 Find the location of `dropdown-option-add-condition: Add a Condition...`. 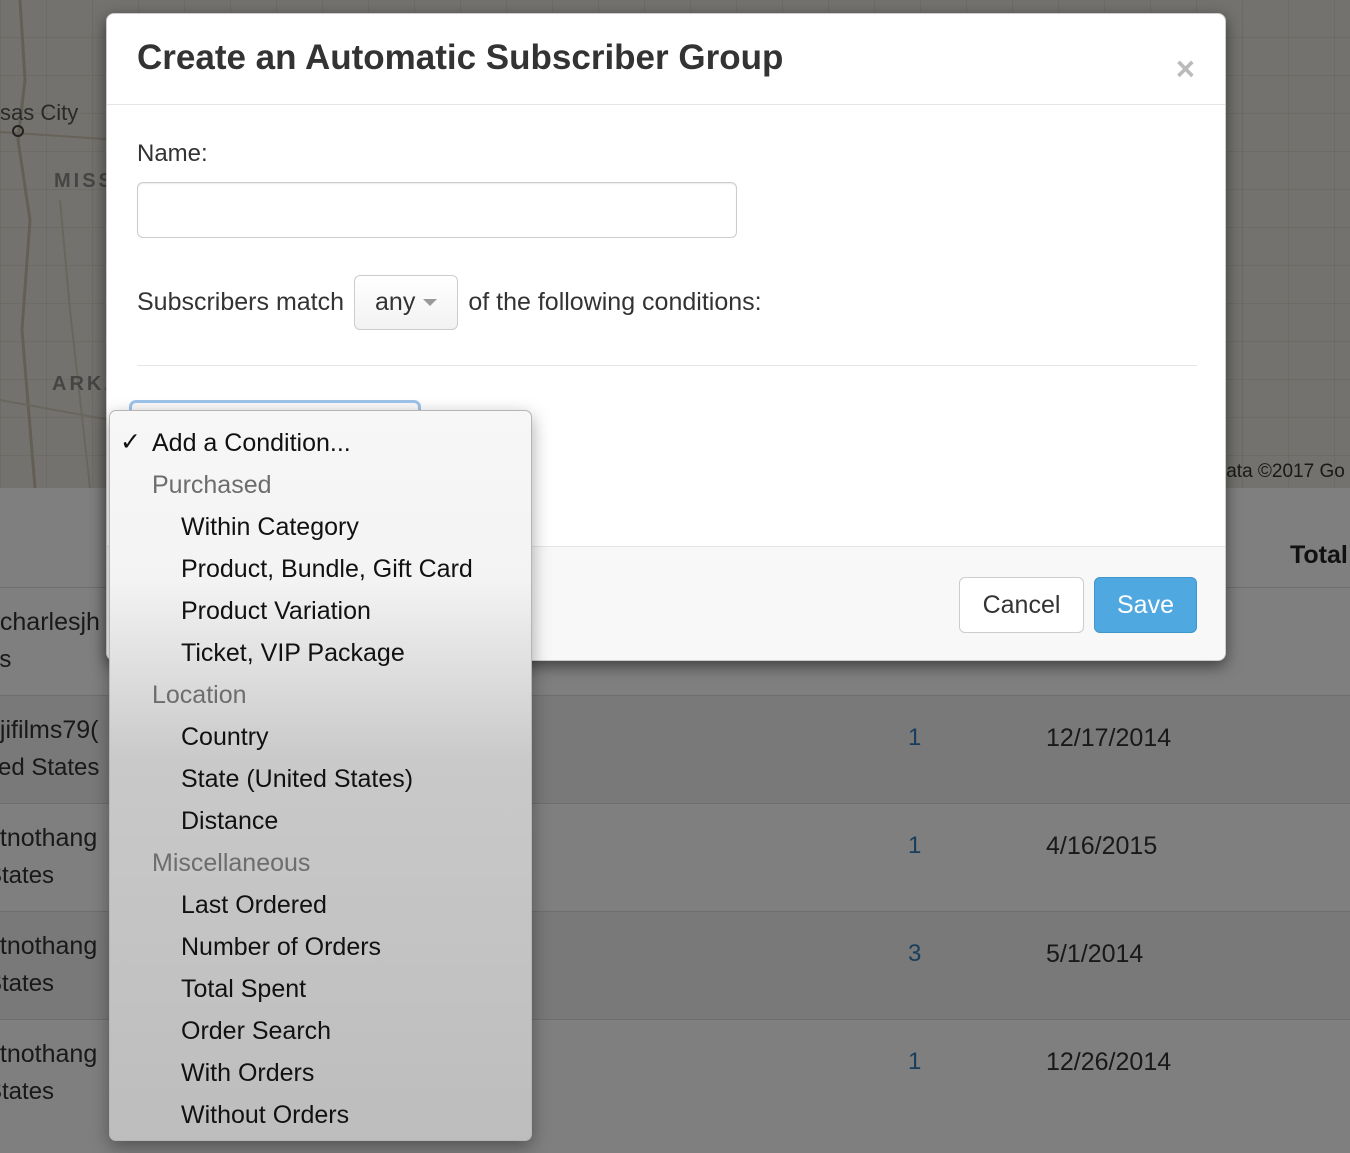

dropdown-option-add-condition: Add a Condition... is located at coordinates (251, 443).